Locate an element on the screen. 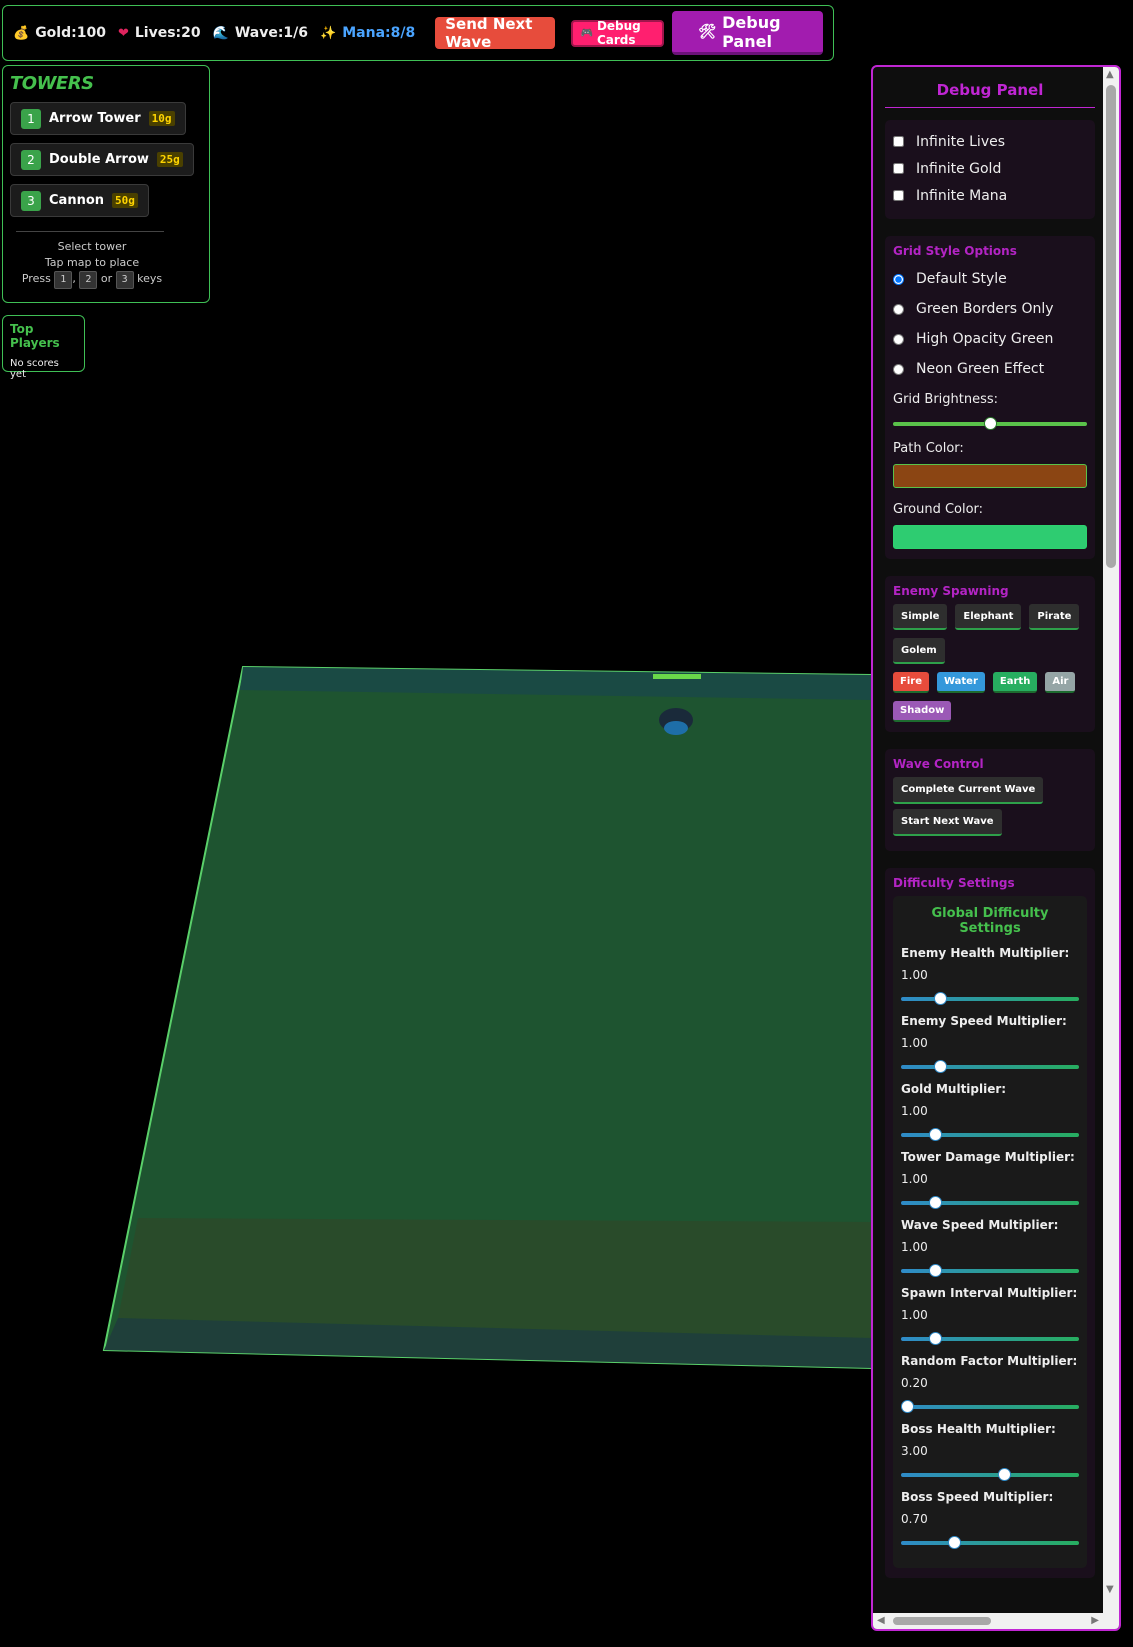  infinite-lives-checkbox: Infinite Lives is located at coordinates (990, 141).